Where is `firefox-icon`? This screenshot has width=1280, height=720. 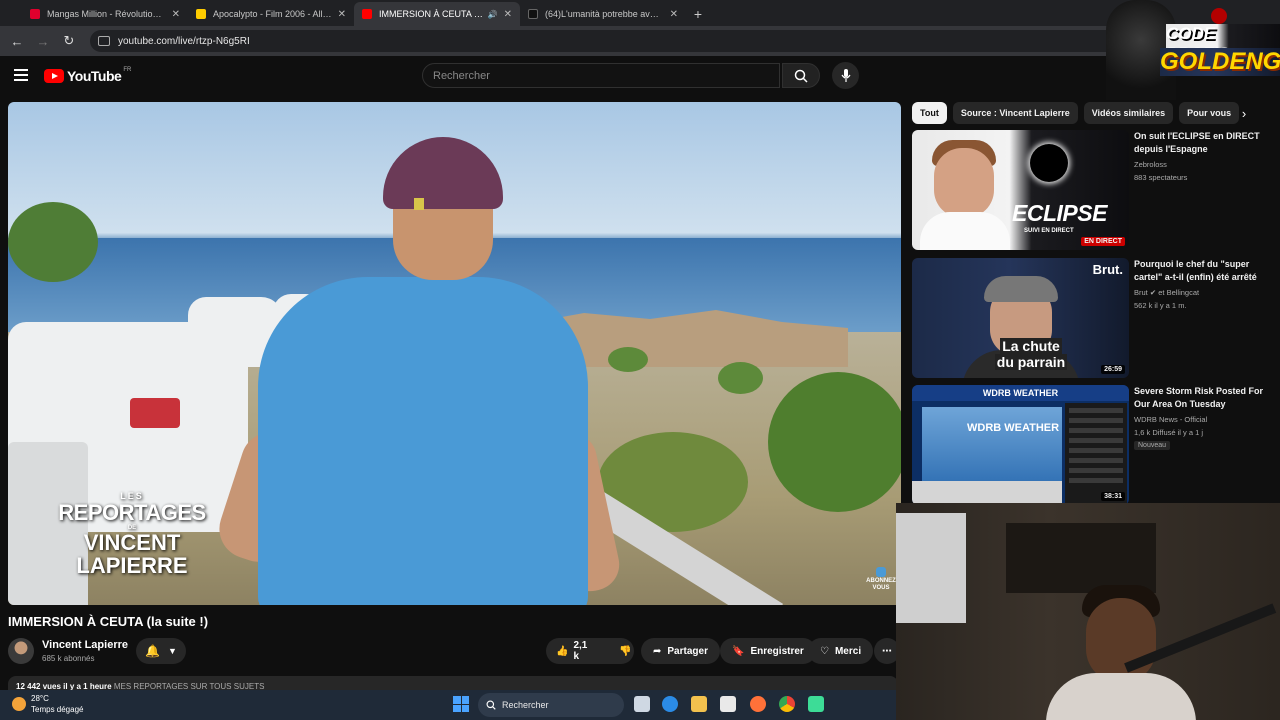 firefox-icon is located at coordinates (758, 704).